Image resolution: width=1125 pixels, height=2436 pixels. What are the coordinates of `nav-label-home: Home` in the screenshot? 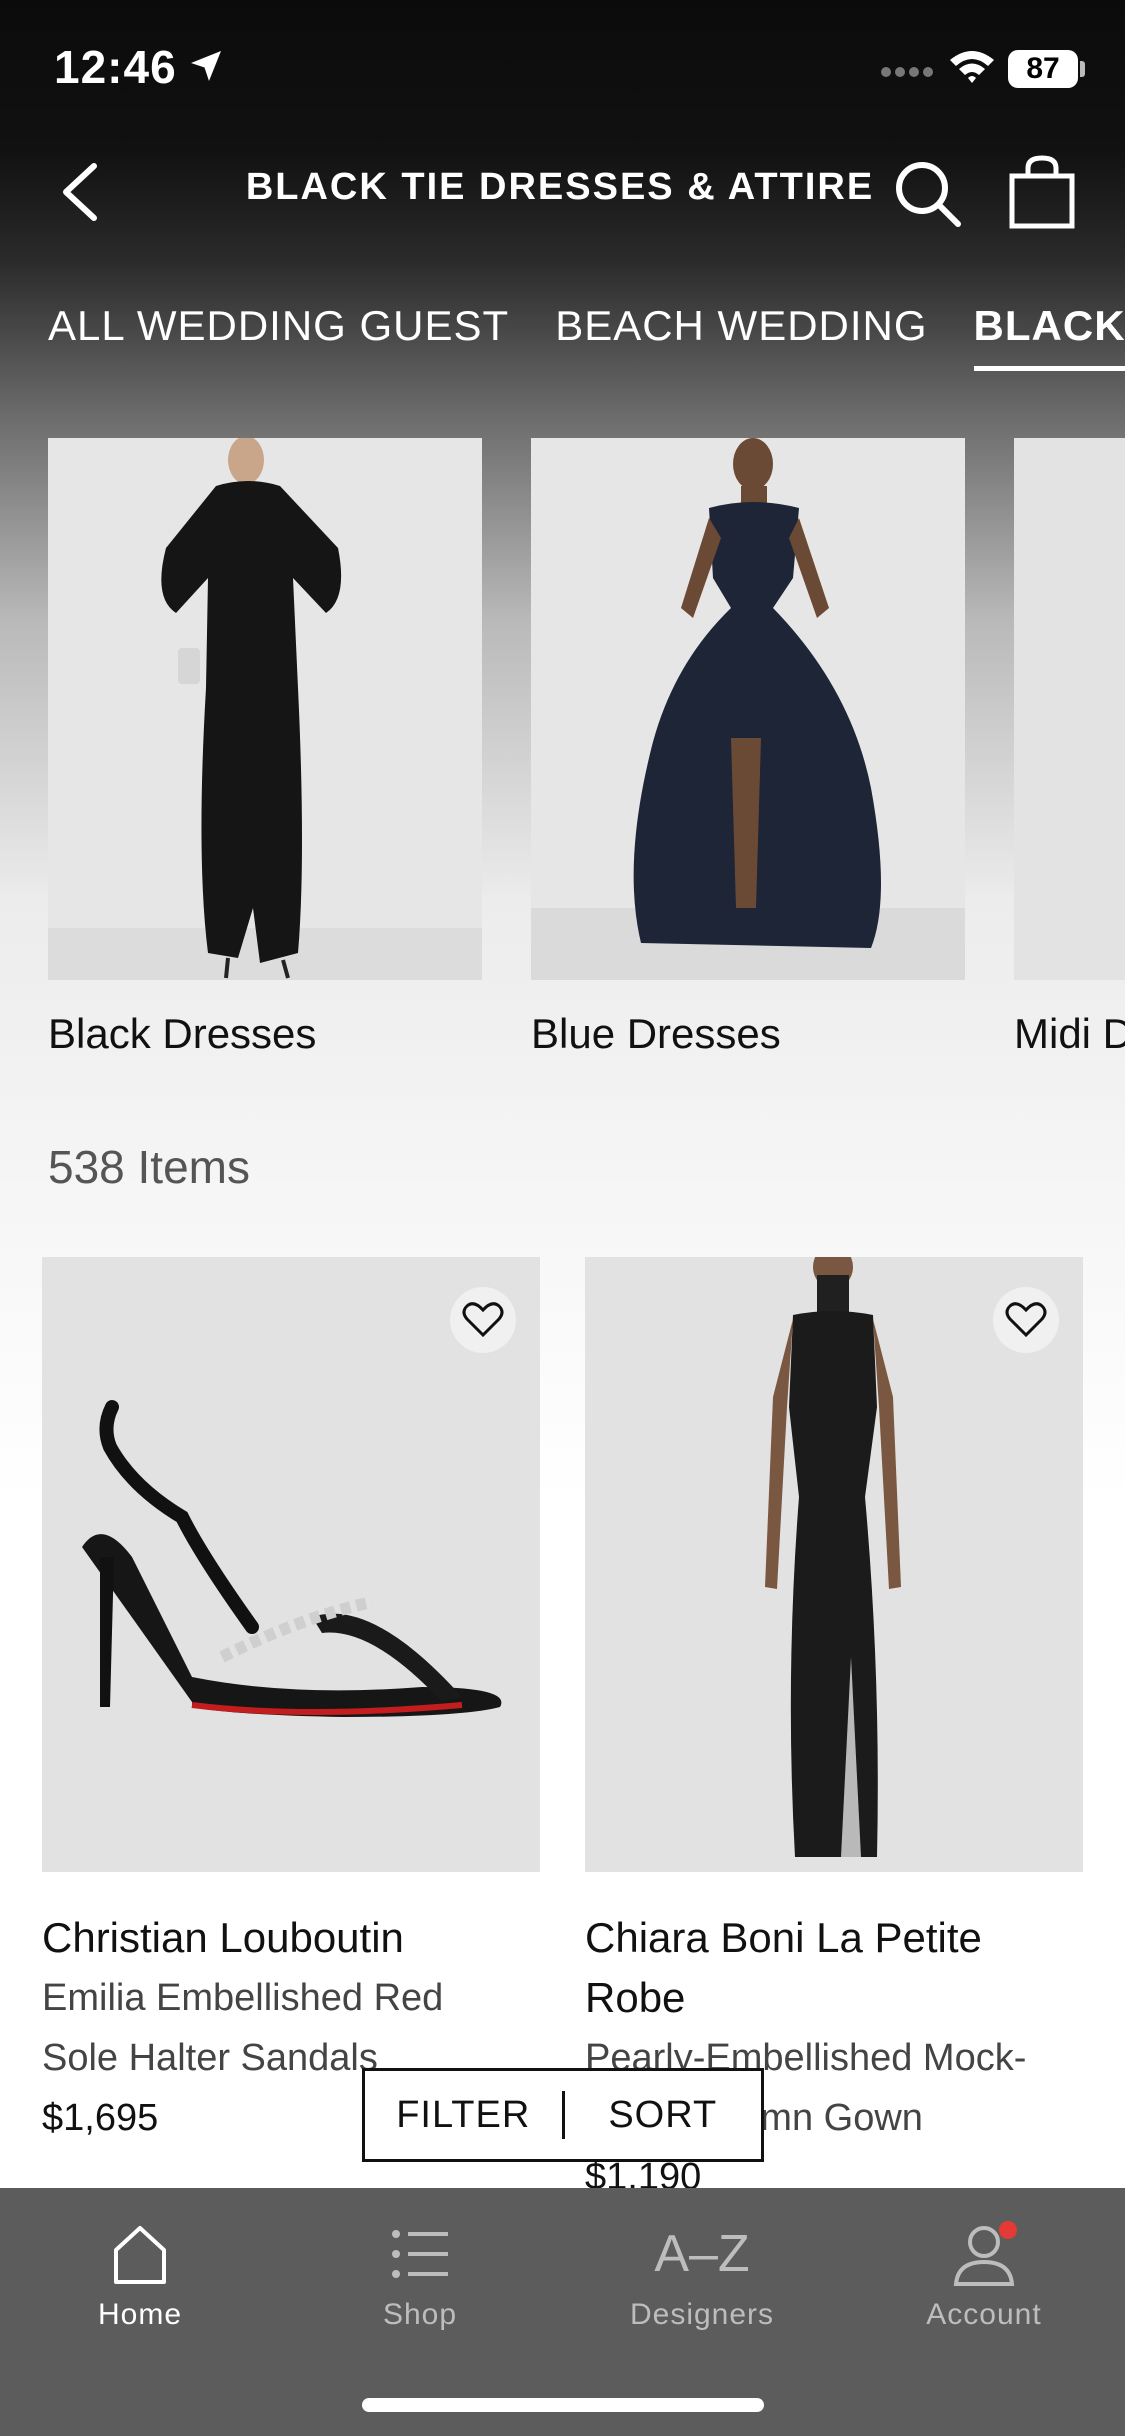 It's located at (140, 2314).